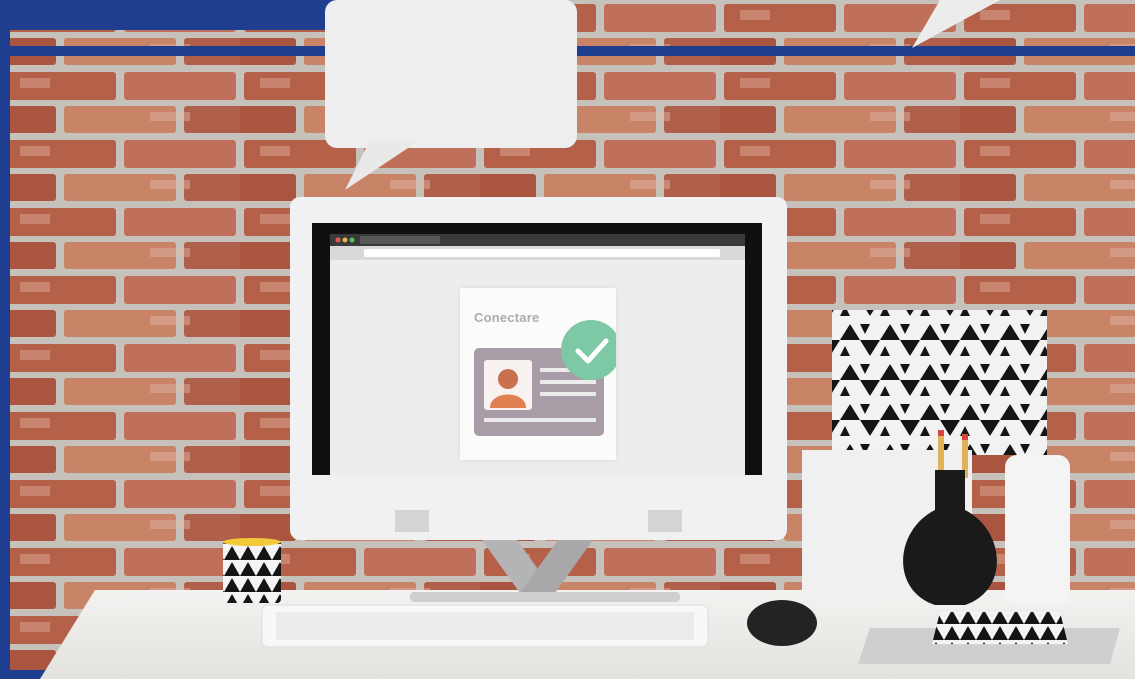 The width and height of the screenshot is (1135, 679). What do you see at coordinates (1037, 530) in the screenshot?
I see `white-vase` at bounding box center [1037, 530].